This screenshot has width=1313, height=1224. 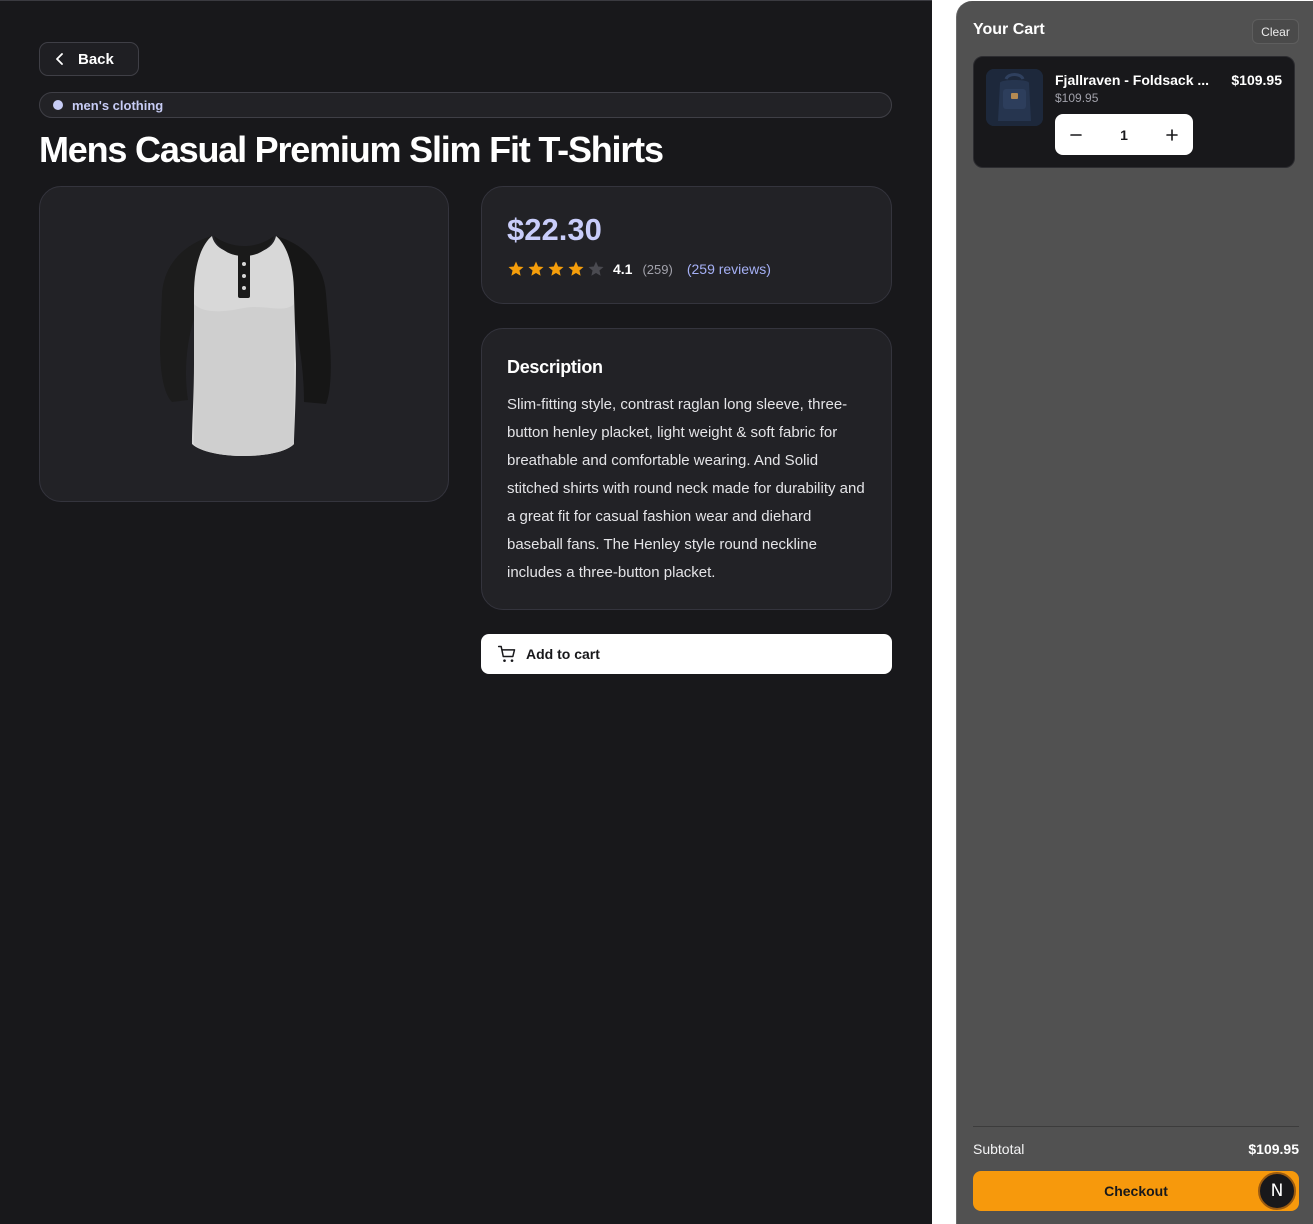 I want to click on quantity-stepper: 1, so click(x=1124, y=134).